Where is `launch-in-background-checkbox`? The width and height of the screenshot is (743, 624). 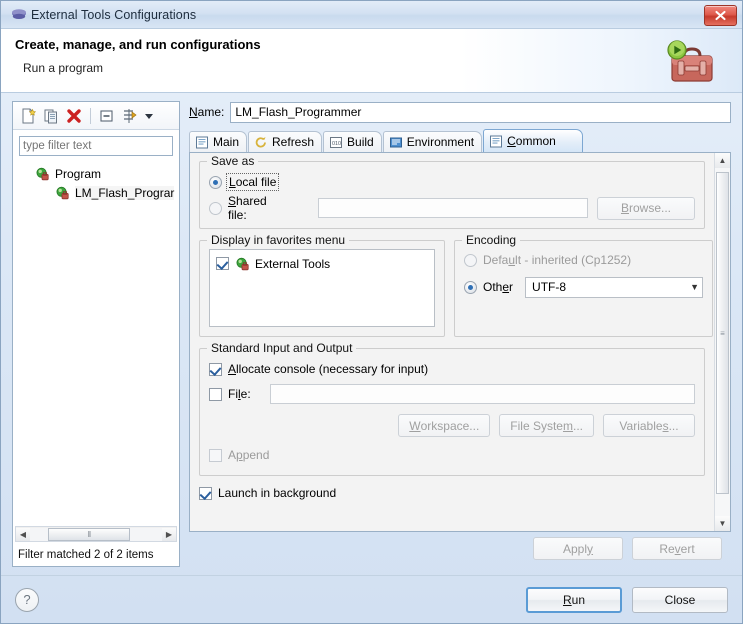
launch-in-background-checkbox is located at coordinates (205, 493).